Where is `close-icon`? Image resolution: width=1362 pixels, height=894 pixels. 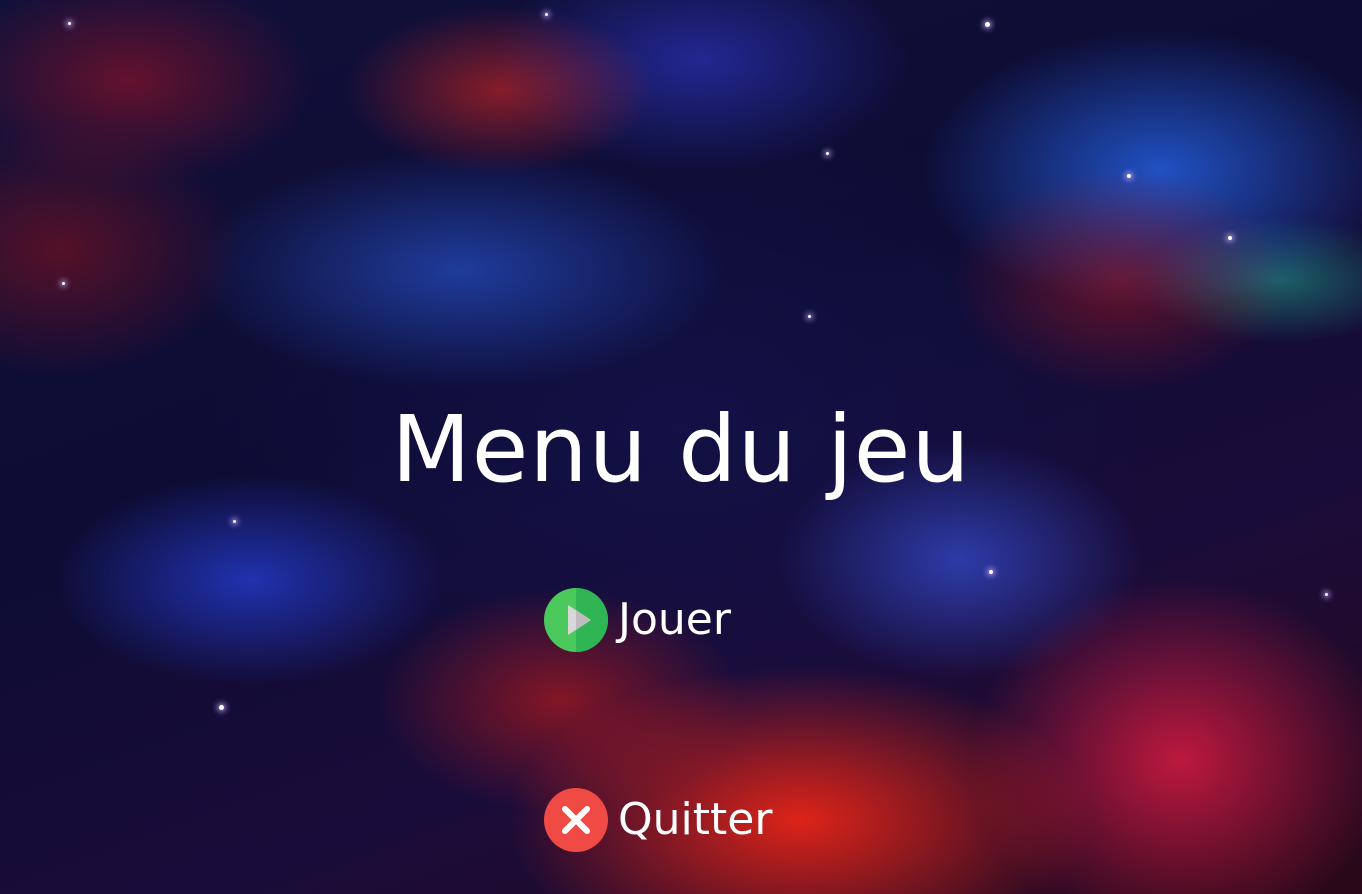 close-icon is located at coordinates (576, 820).